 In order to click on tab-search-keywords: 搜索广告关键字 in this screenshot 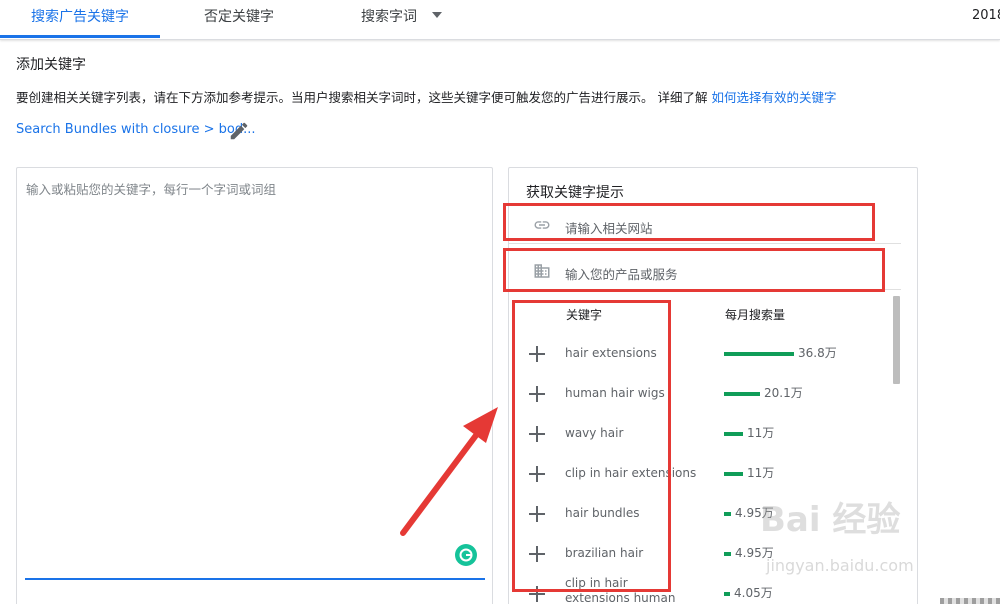, I will do `click(80, 19)`.